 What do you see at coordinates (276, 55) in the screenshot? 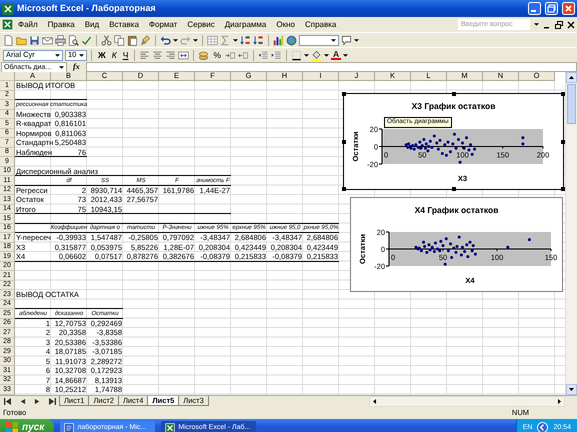
I see `indent-icon` at bounding box center [276, 55].